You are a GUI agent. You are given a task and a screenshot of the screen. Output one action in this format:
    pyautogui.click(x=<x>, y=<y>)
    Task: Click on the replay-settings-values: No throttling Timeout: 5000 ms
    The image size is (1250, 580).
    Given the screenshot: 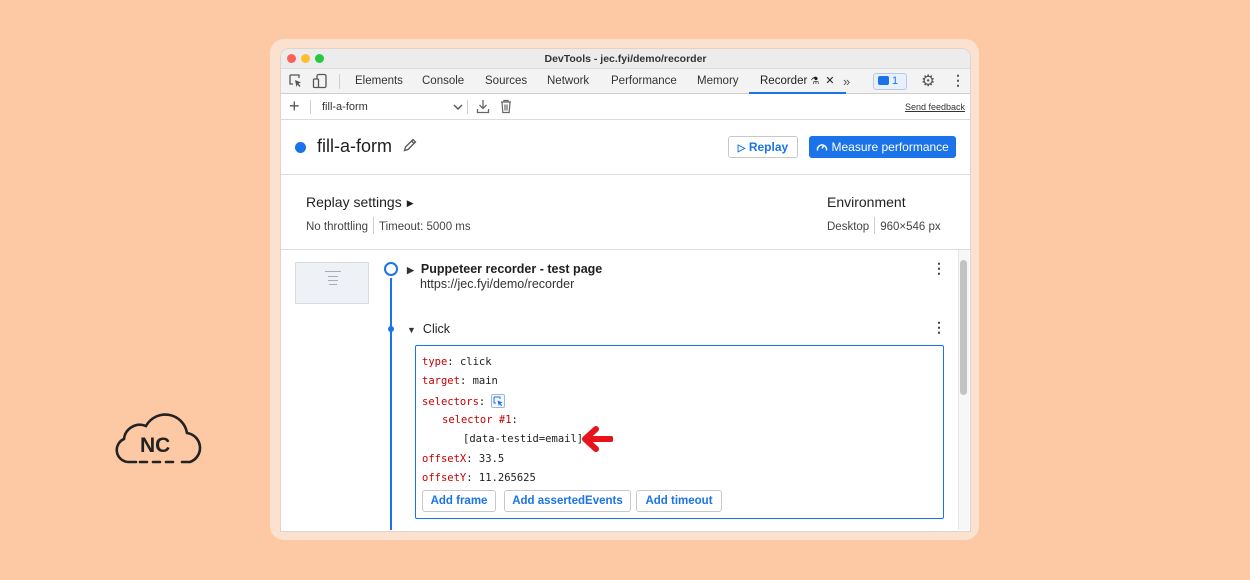 What is the action you would take?
    pyautogui.click(x=388, y=225)
    